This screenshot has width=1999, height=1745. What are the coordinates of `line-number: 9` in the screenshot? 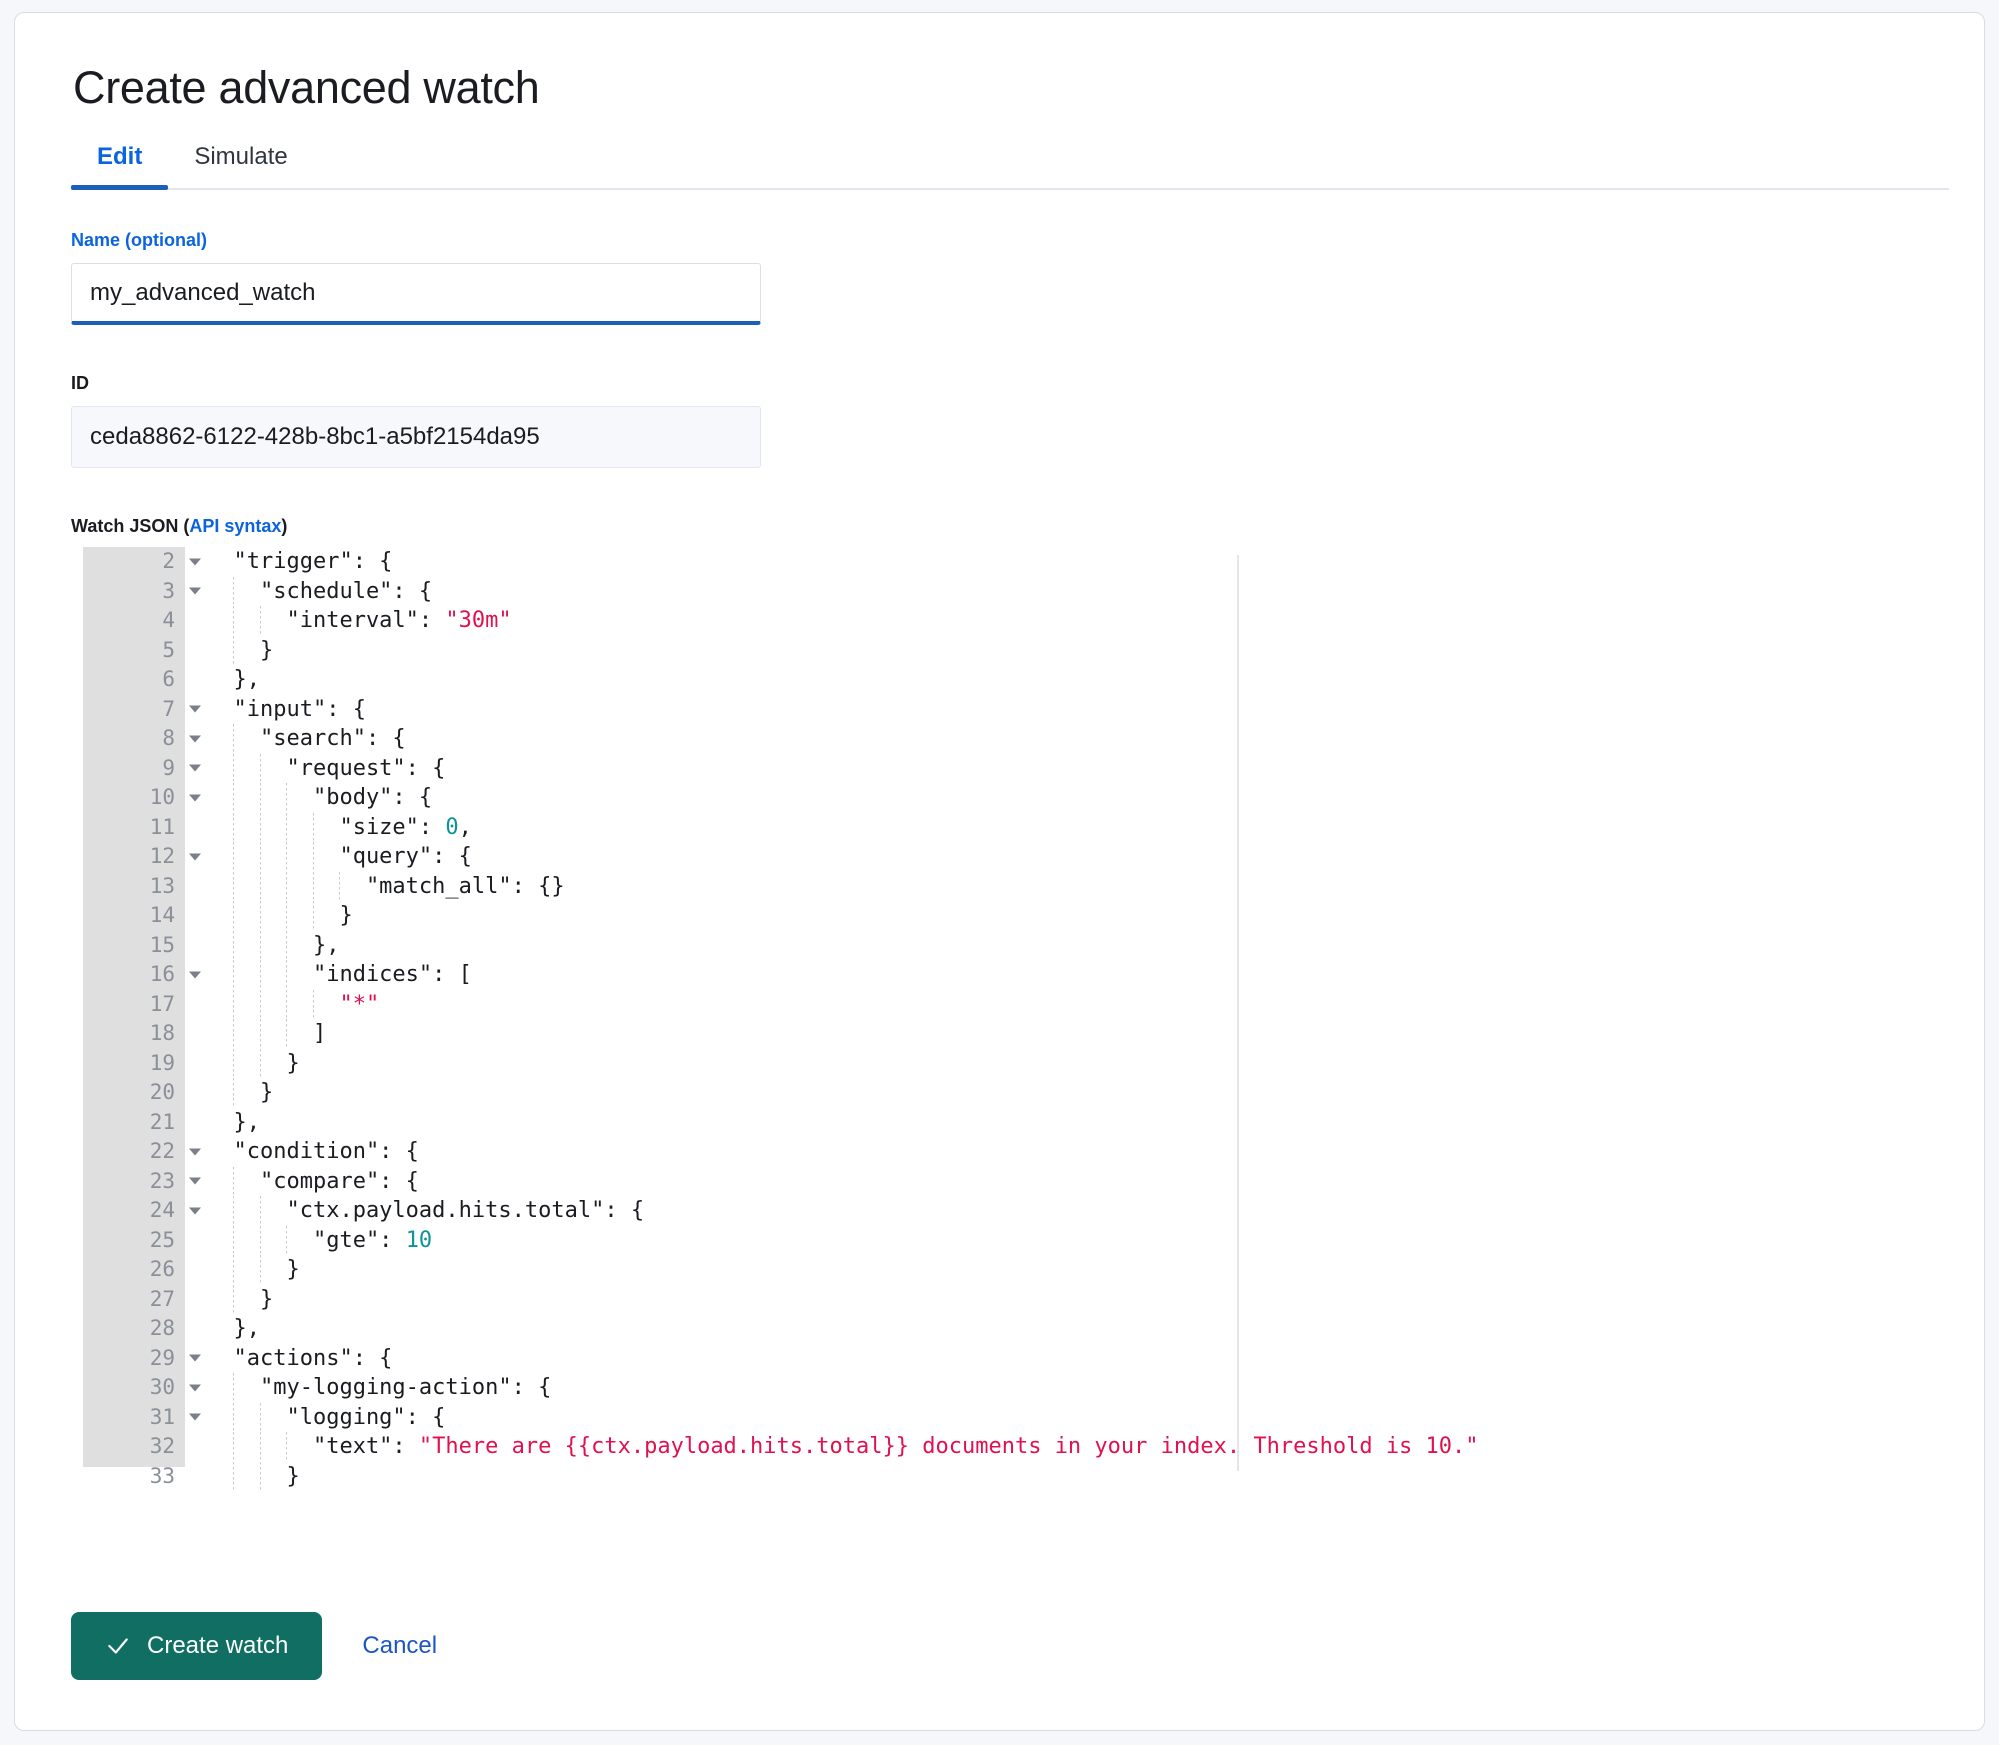 It's located at (142, 769).